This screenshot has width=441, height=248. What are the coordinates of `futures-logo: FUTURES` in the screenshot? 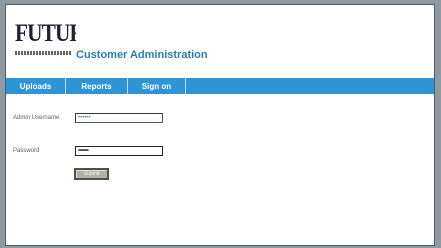 It's located at (45, 39).